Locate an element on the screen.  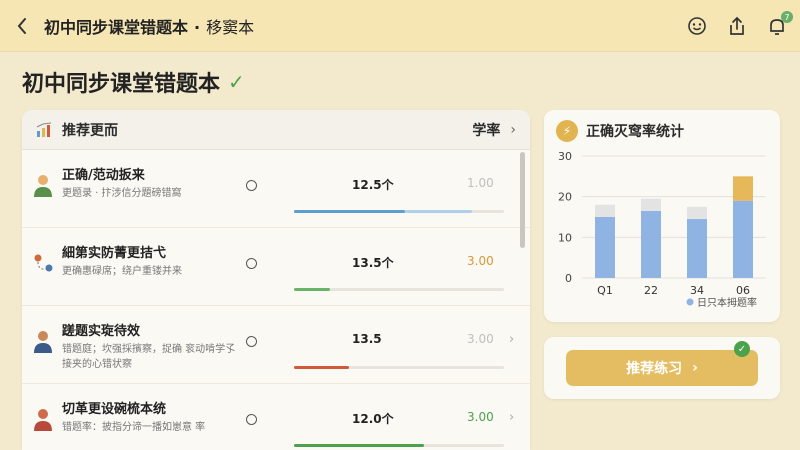
page-header: 初中同步课堂错题本 ✓ is located at coordinates (133, 82).